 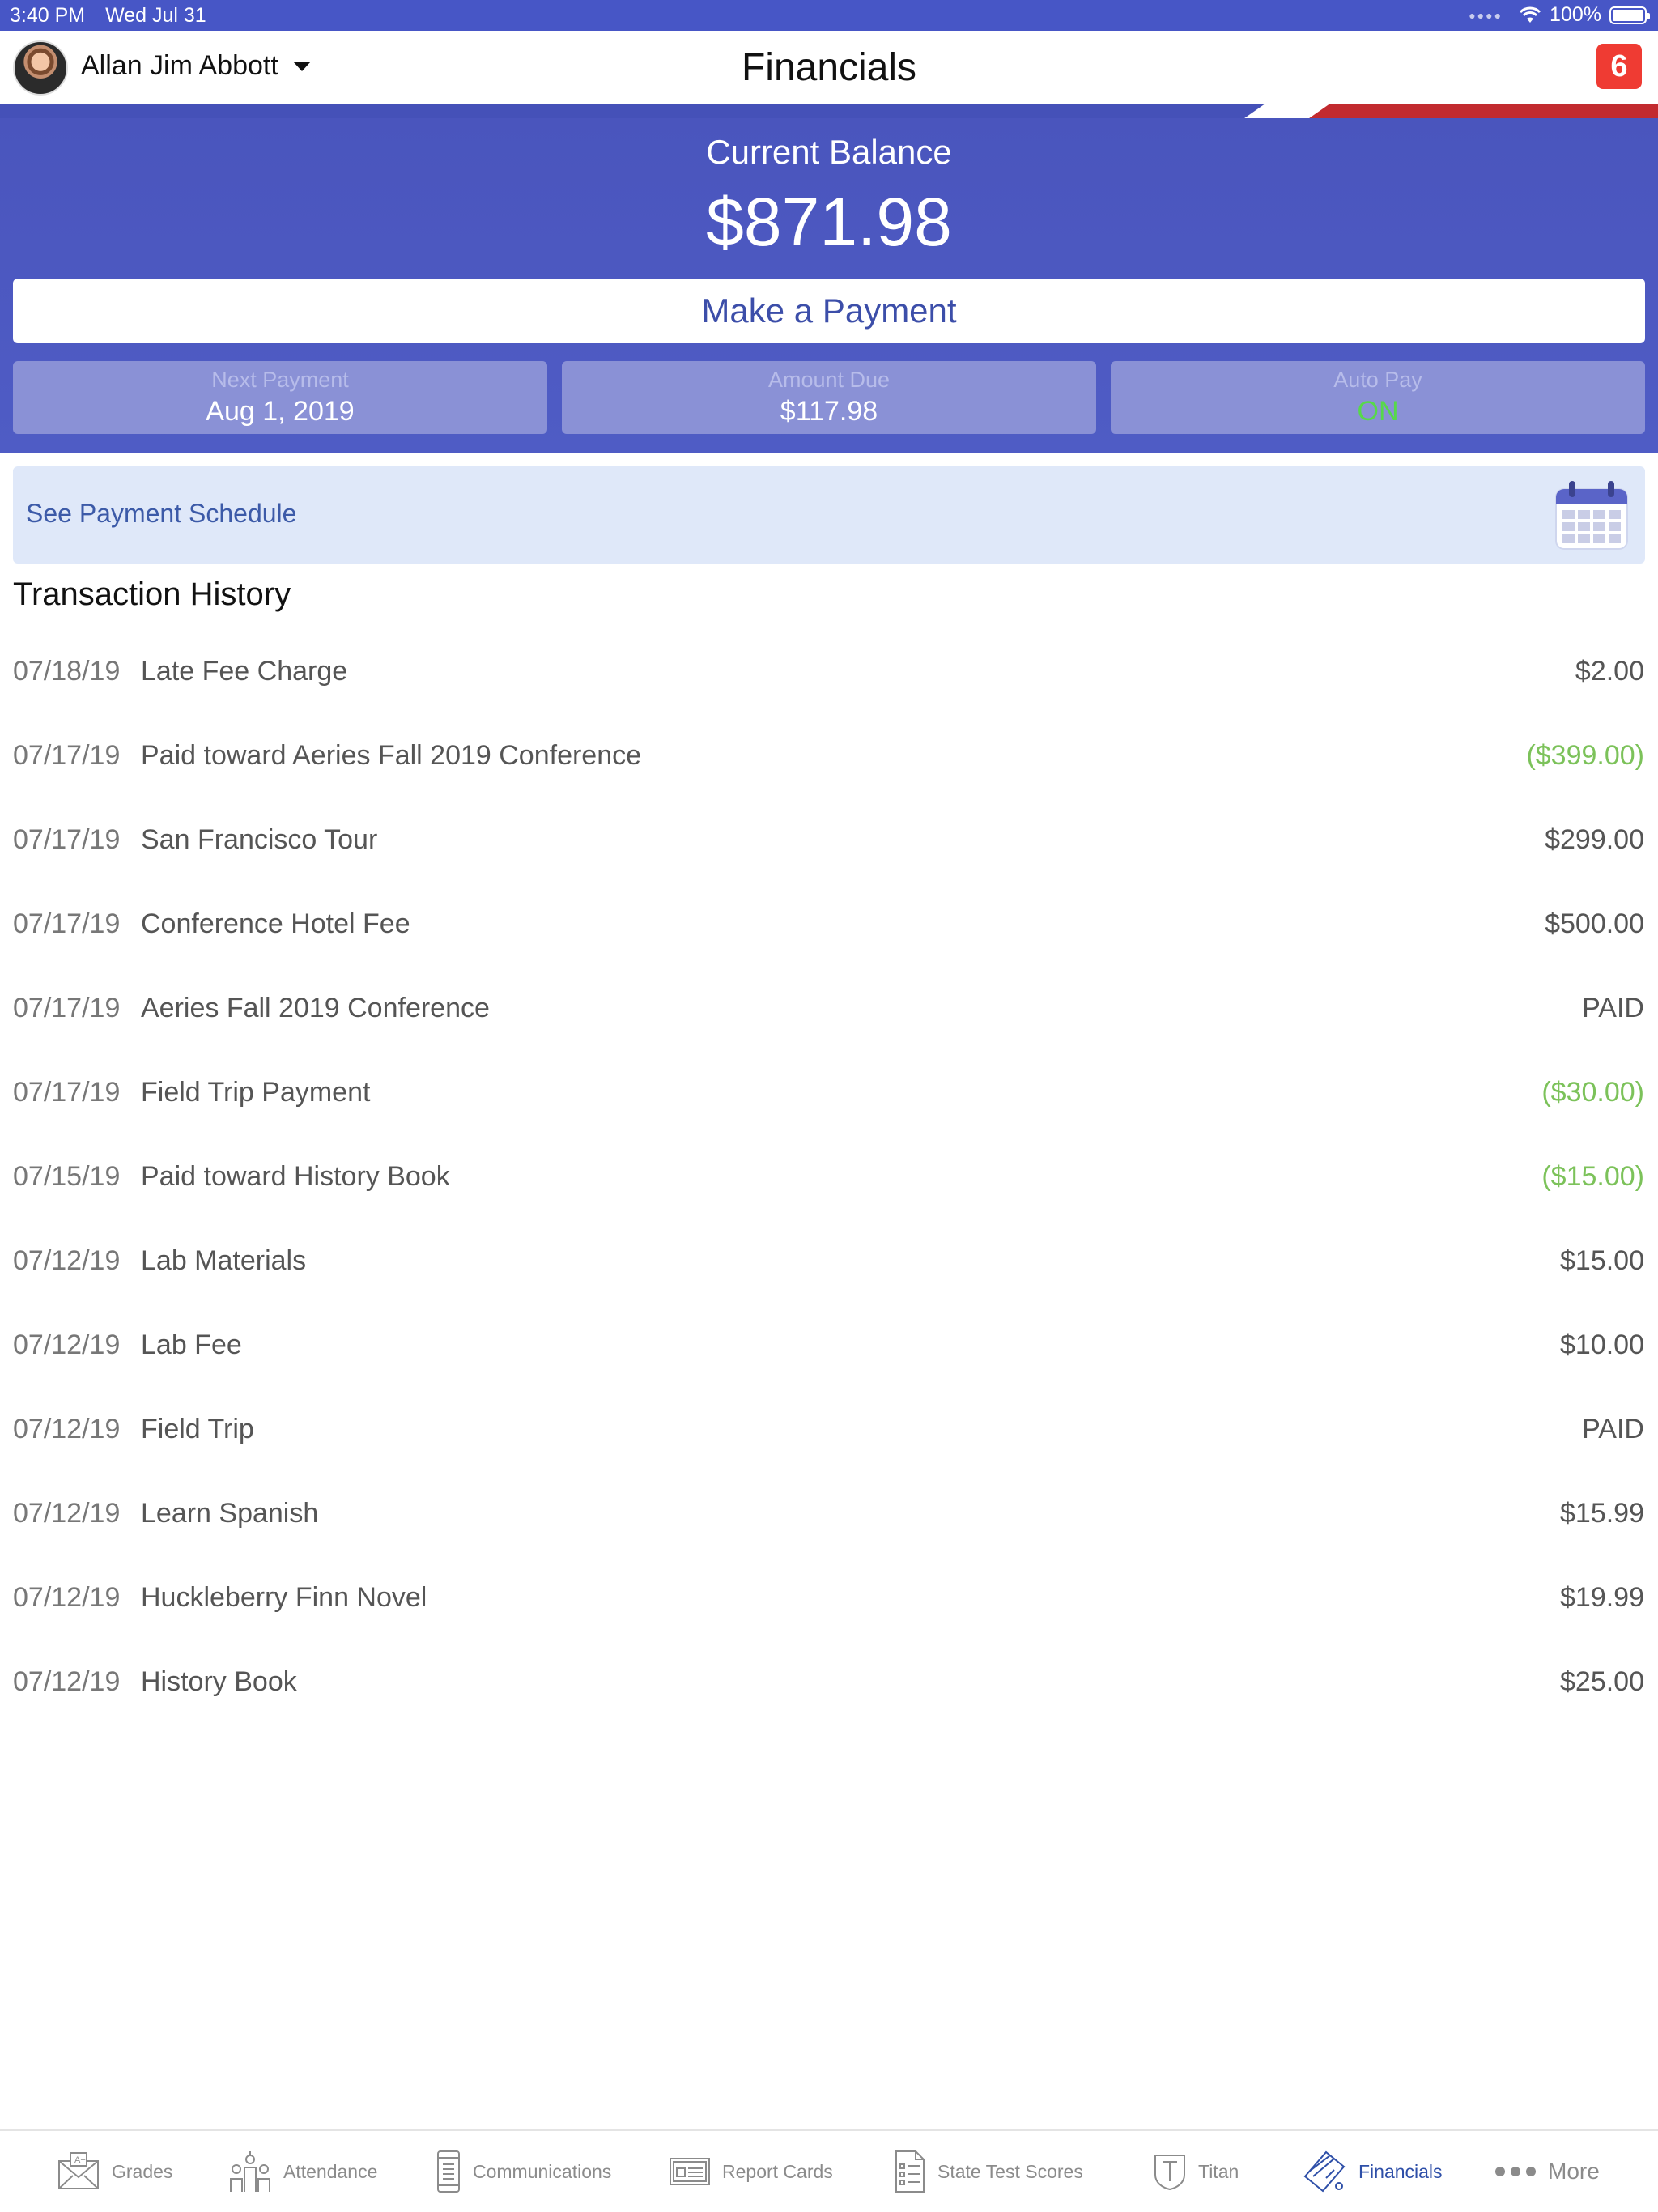 I want to click on auto-pay-box: Auto Pay ON, so click(x=1378, y=398).